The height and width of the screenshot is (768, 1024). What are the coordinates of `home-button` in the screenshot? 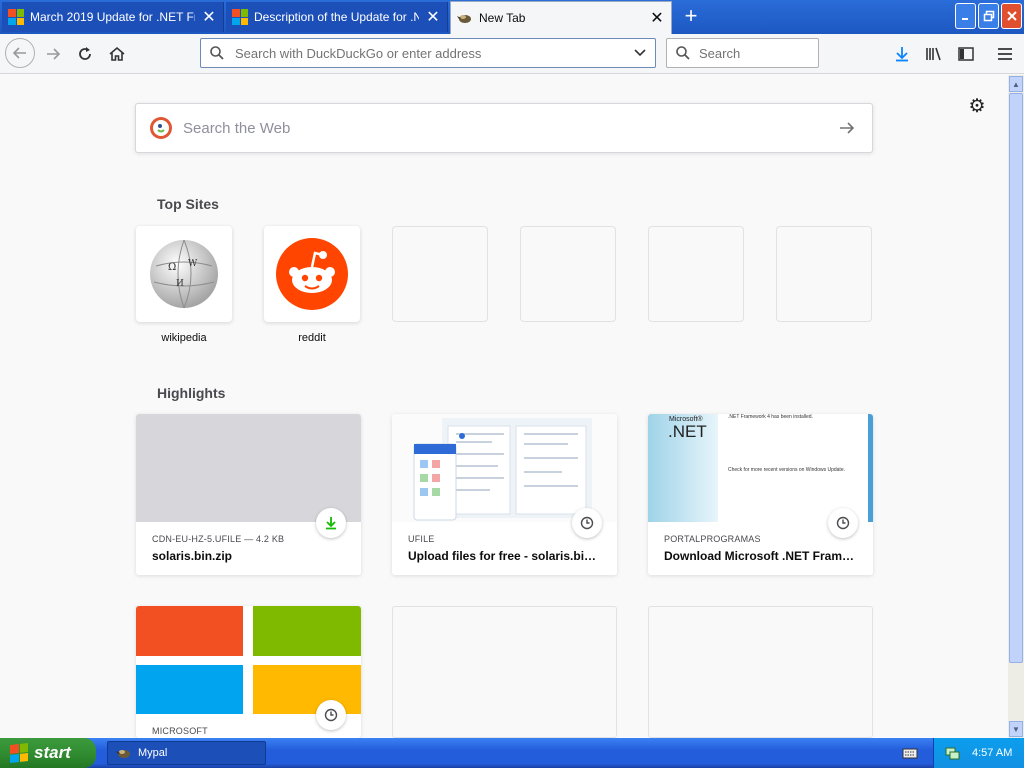 It's located at (117, 54).